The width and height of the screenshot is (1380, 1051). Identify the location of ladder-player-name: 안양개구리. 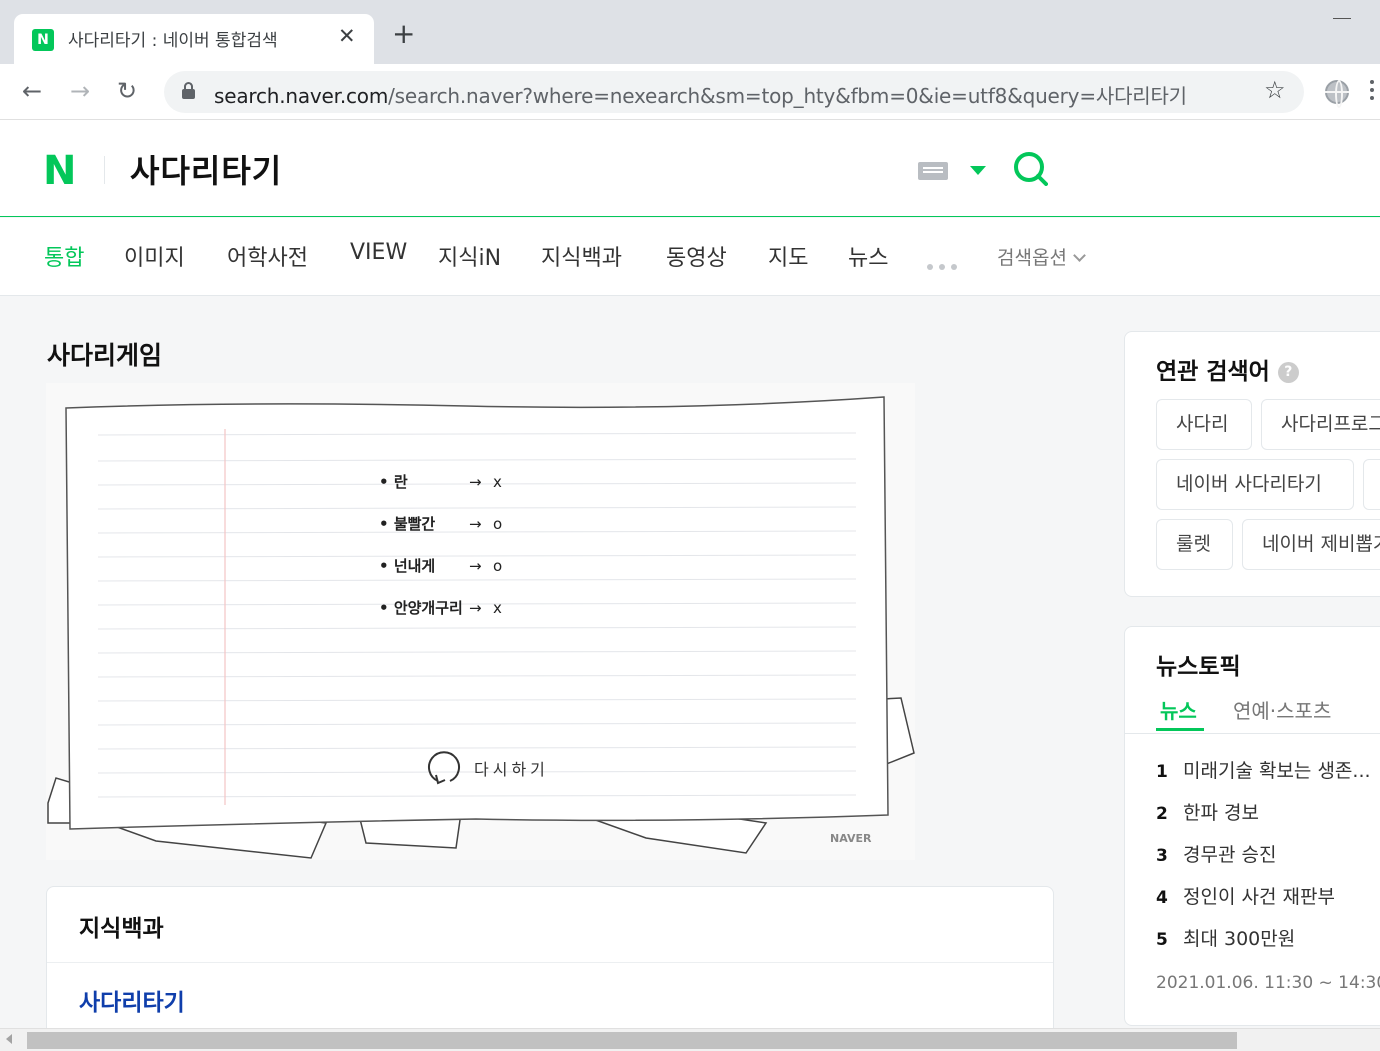
(428, 608).